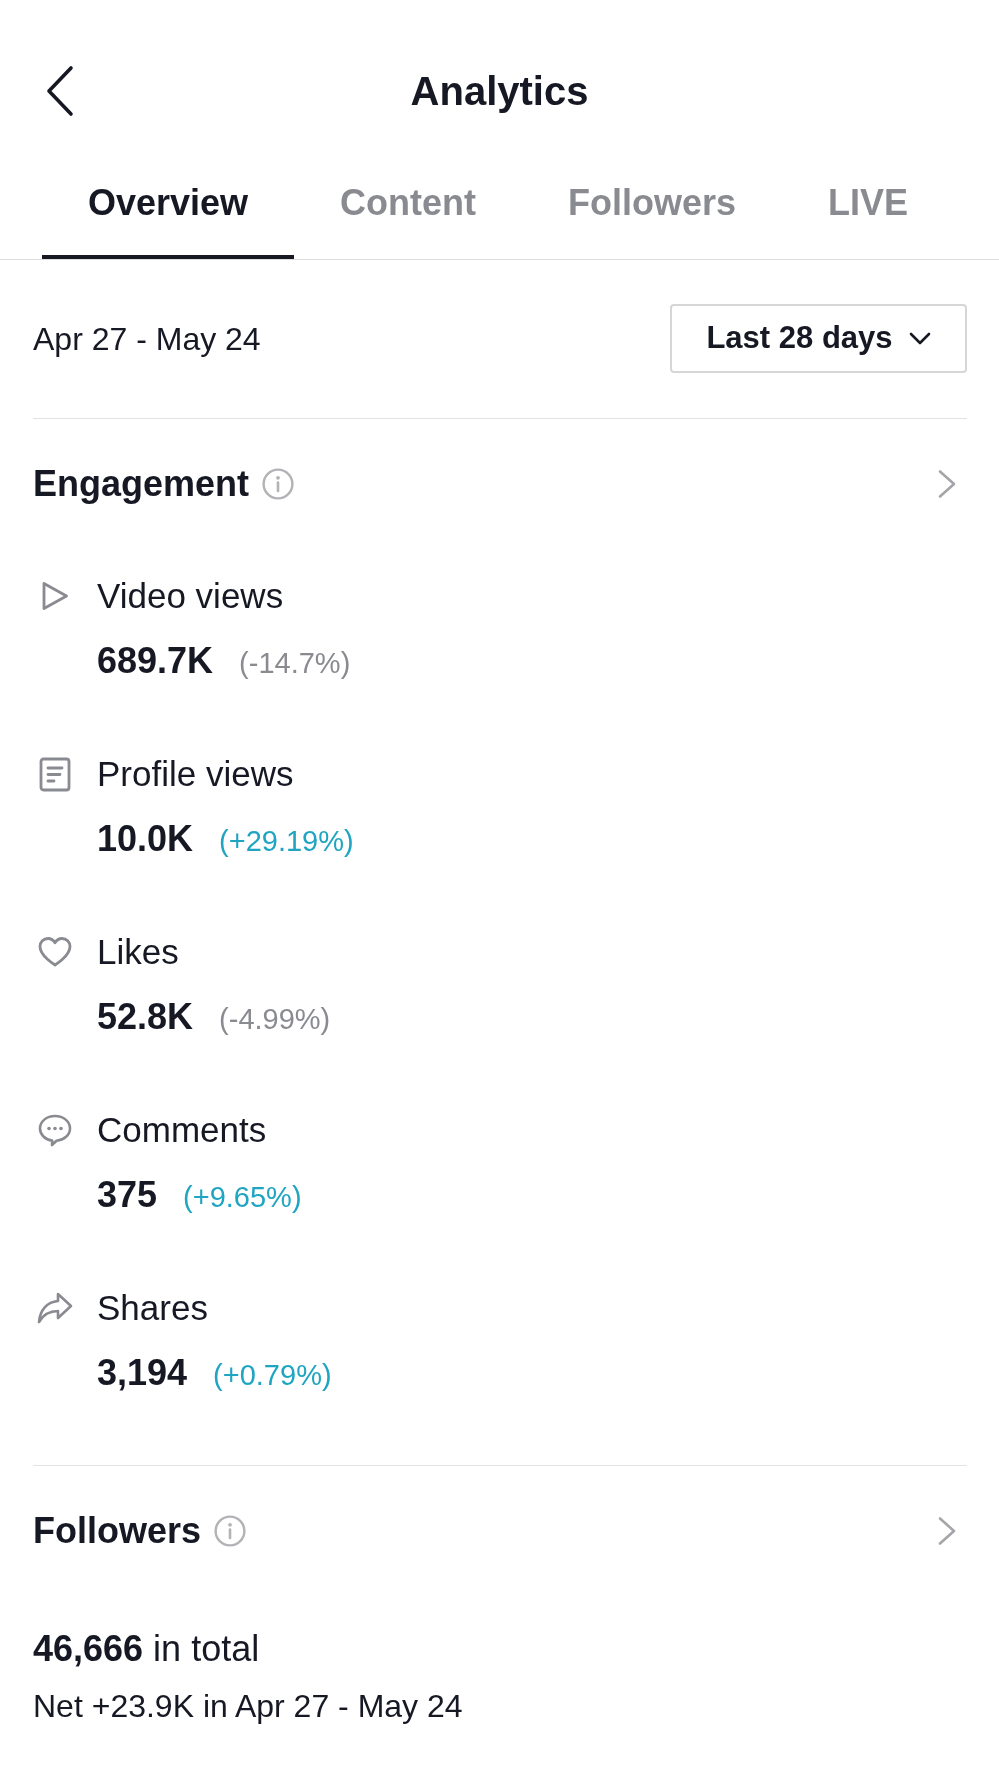 This screenshot has width=999, height=1791. Describe the element at coordinates (155, 661) in the screenshot. I see `metric-value: 689.7K` at that location.